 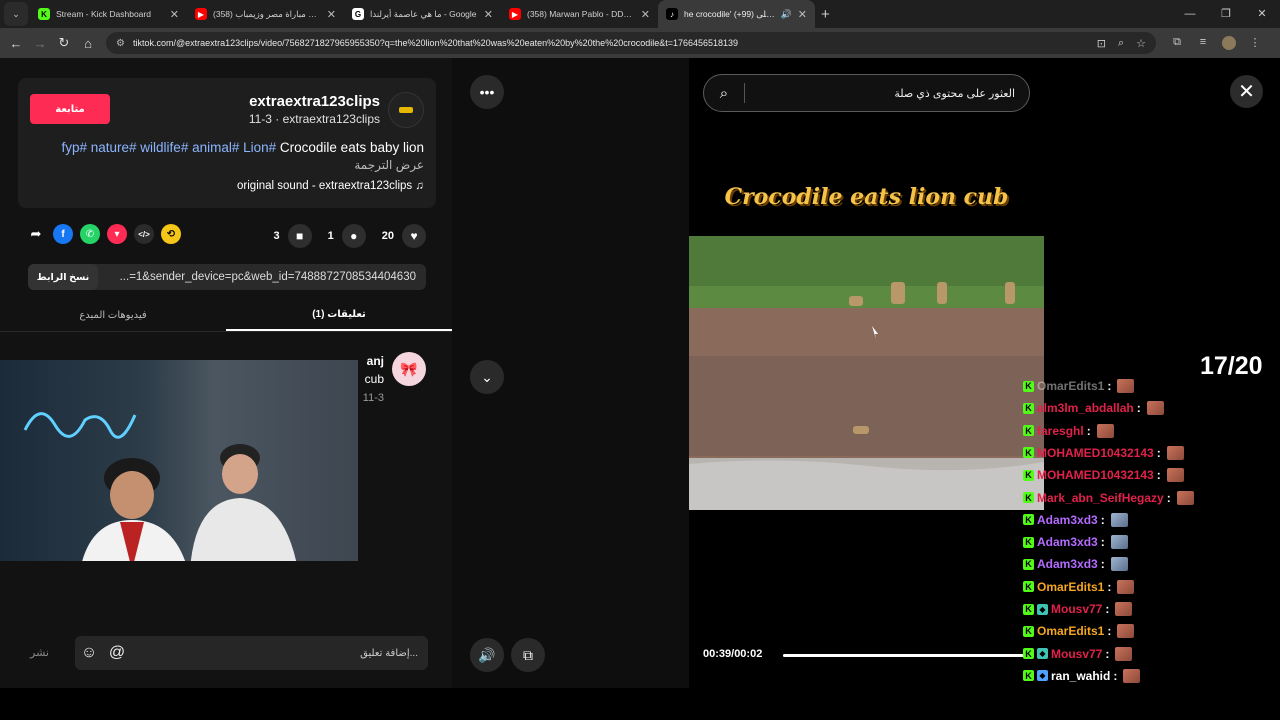 What do you see at coordinates (90, 234) in the screenshot?
I see `whatsapp-icon: ✆` at bounding box center [90, 234].